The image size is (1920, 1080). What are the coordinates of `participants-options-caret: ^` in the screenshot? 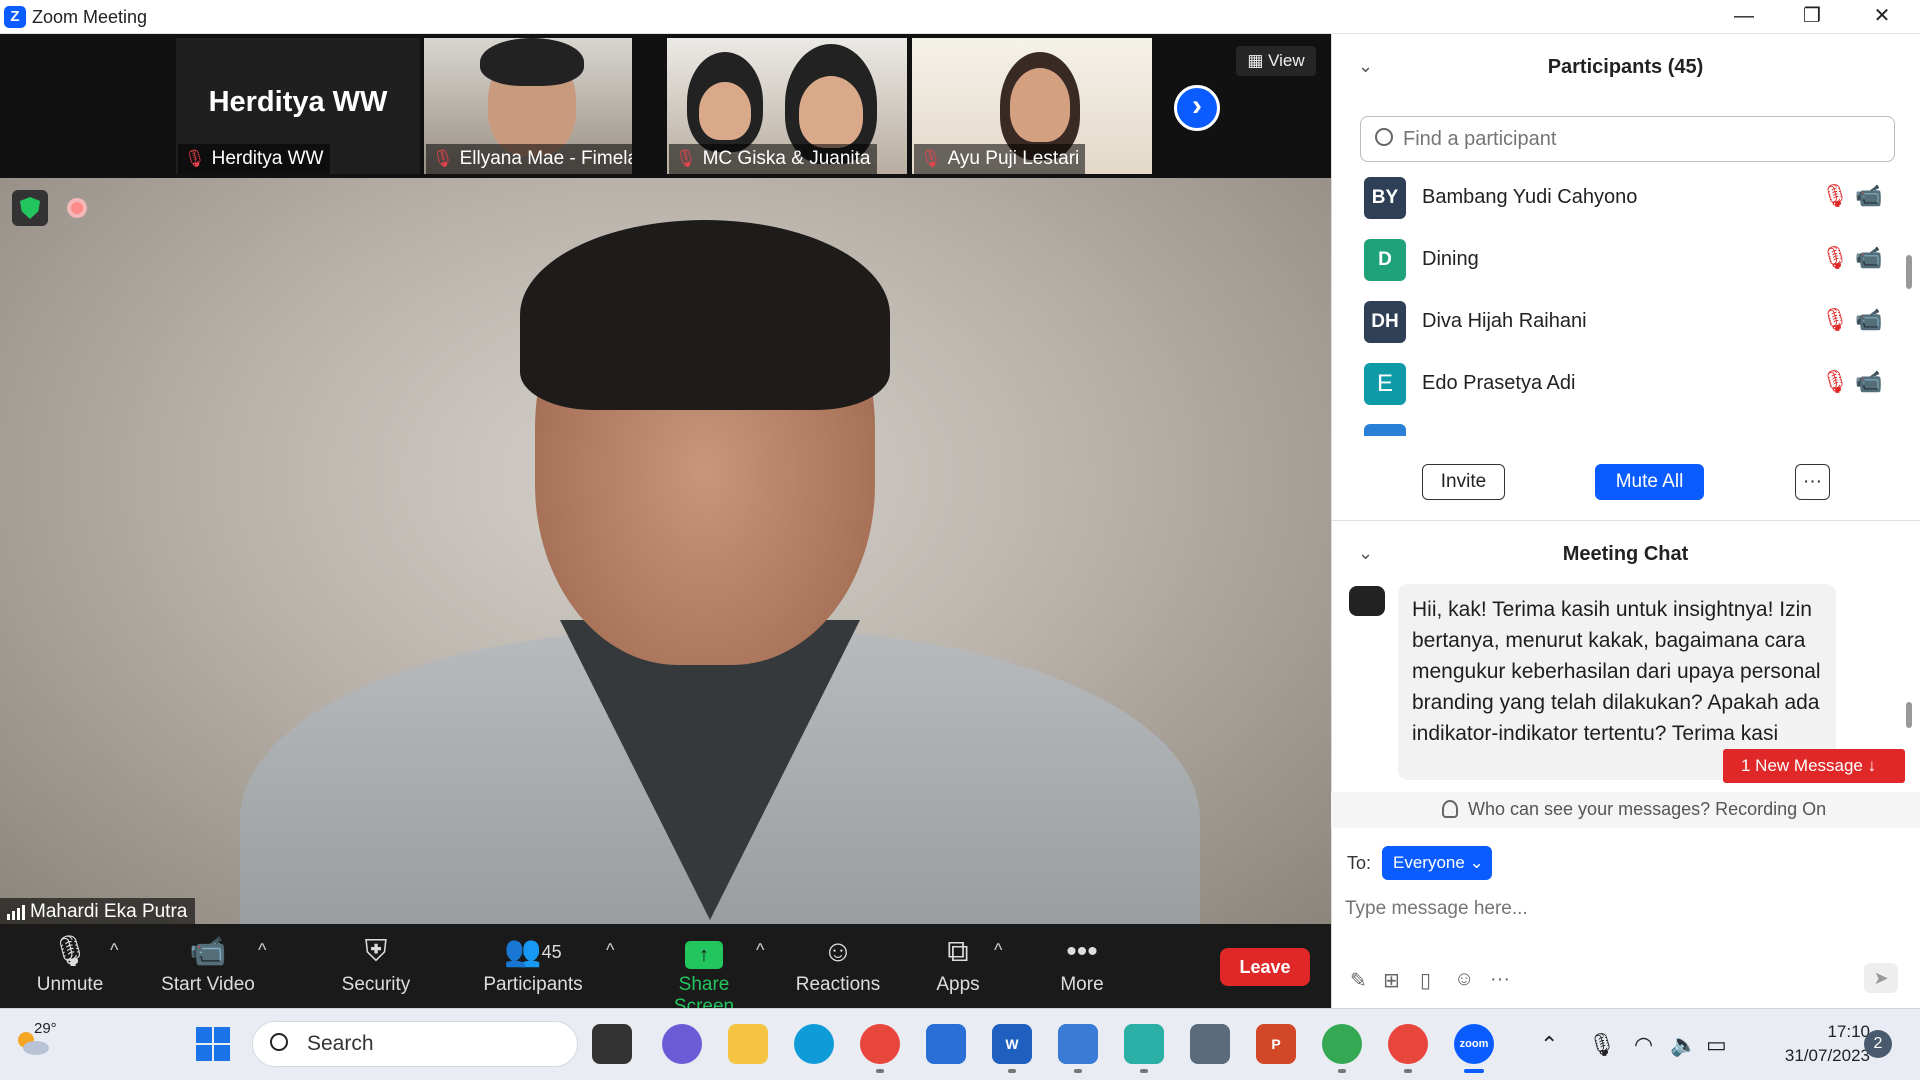 It's located at (610, 950).